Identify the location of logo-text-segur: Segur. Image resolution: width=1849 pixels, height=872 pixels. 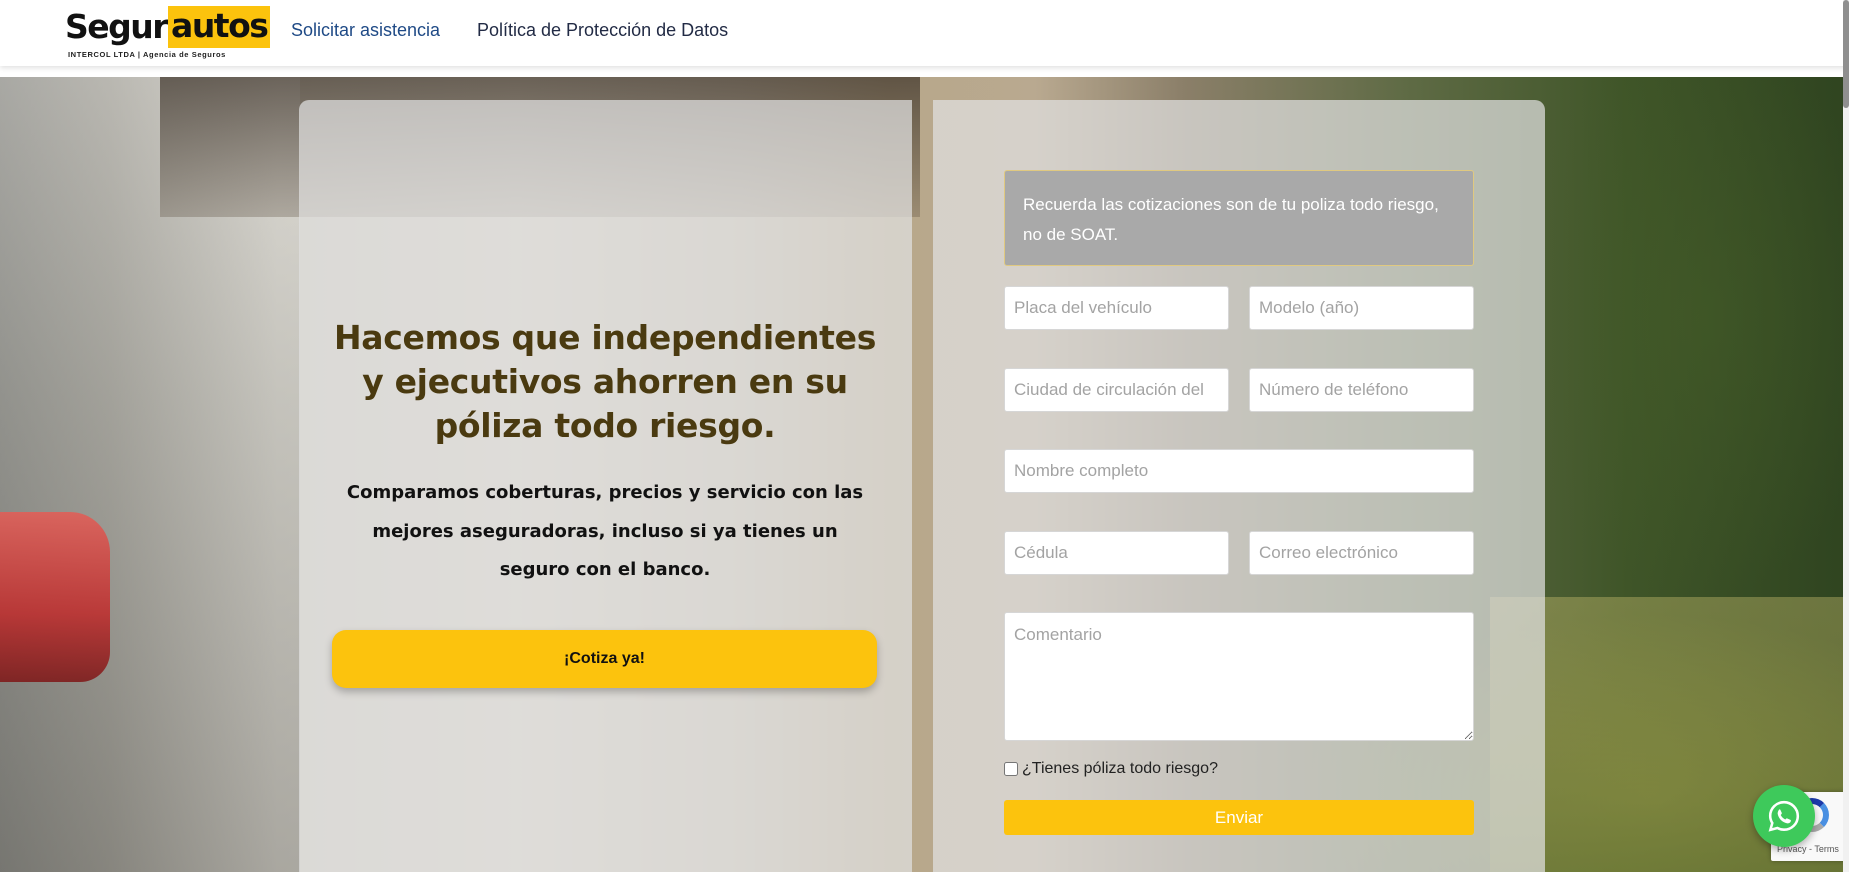
(117, 26).